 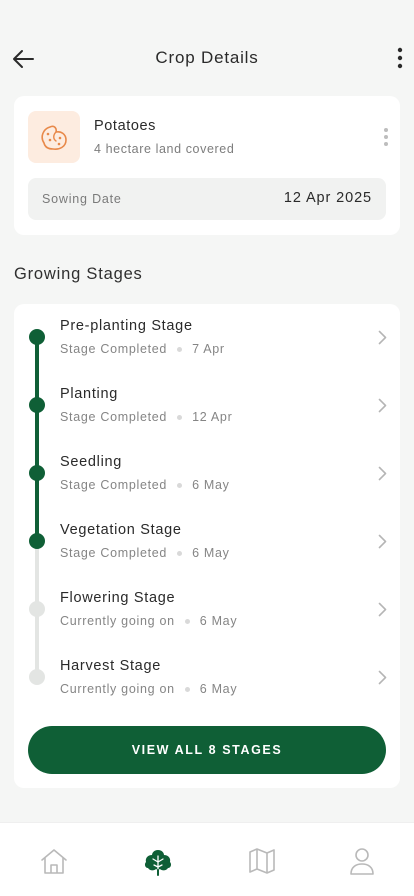 I want to click on stage-name: Vegetation Stage, so click(x=121, y=530).